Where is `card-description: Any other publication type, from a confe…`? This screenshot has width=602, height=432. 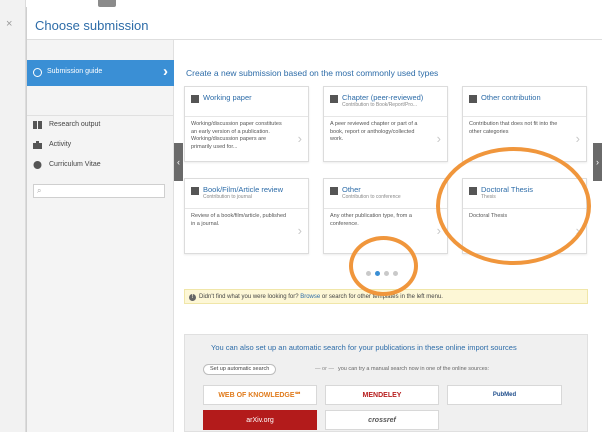
card-description: Any other publication type, from a confe… is located at coordinates (371, 220).